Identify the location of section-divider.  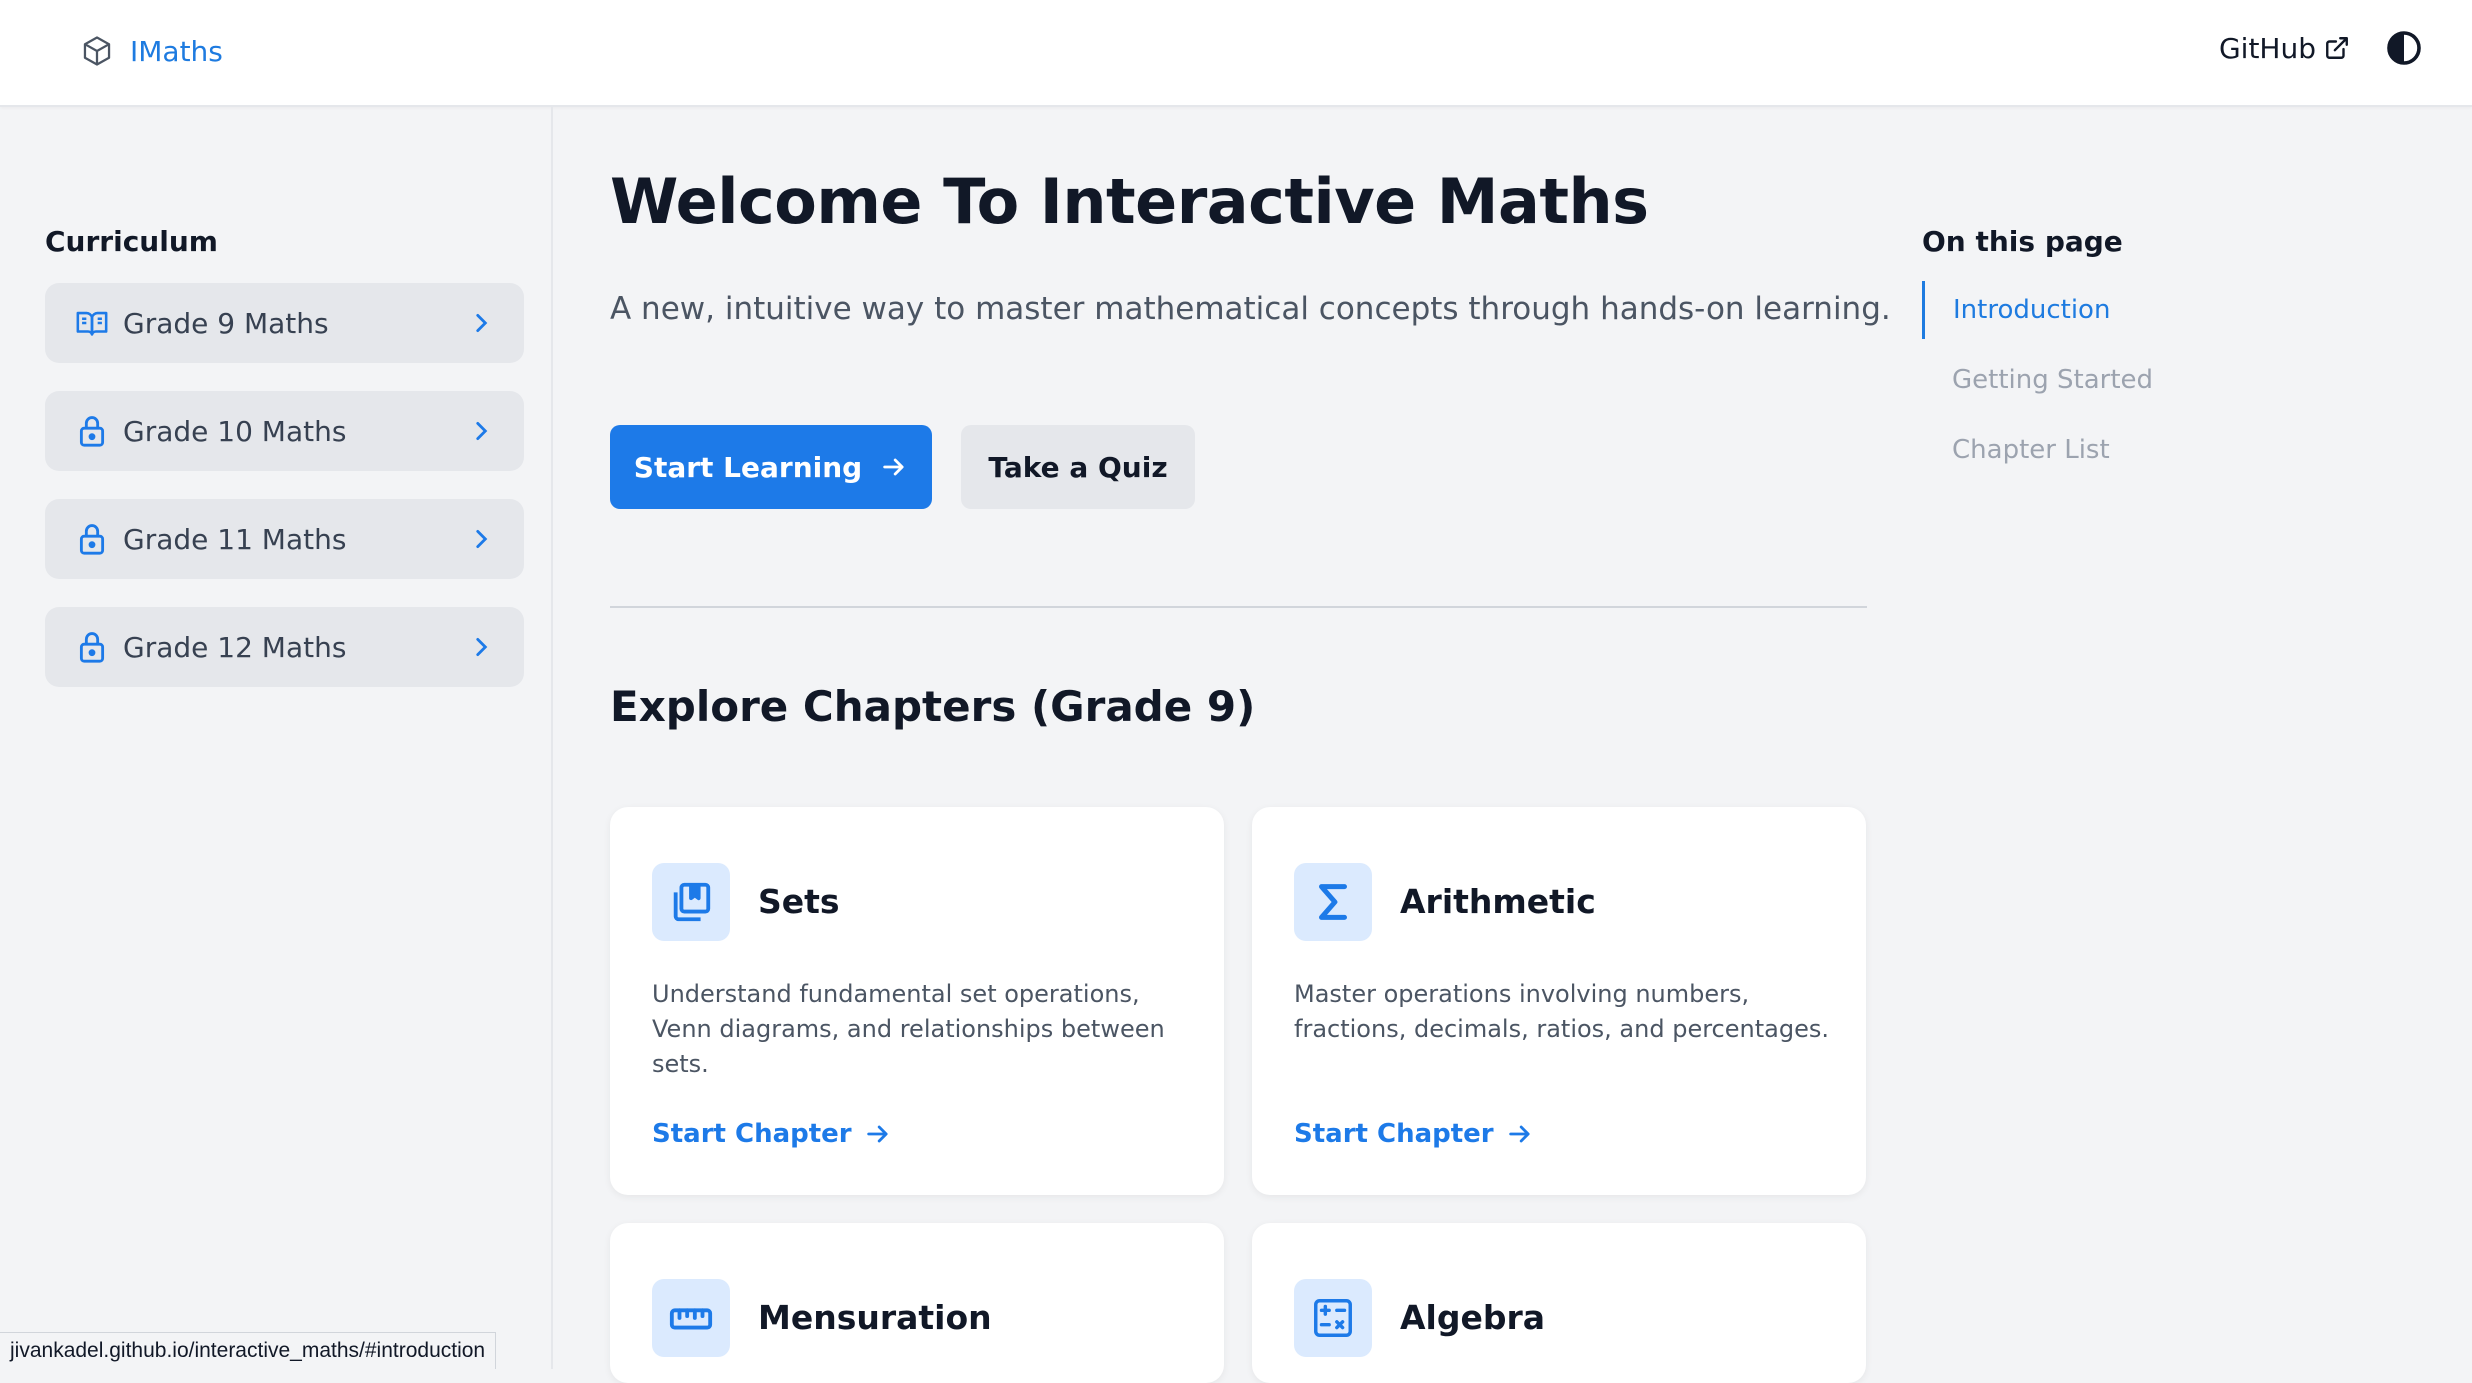
(1238, 607).